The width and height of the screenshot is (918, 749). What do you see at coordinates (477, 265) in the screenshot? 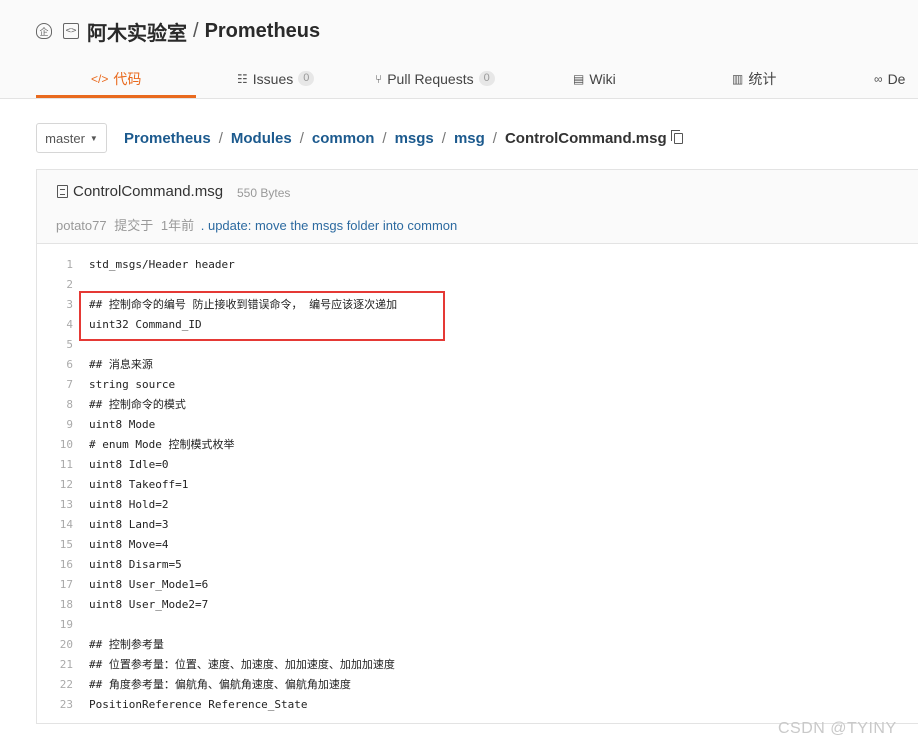
I see `code-line: 1 std_msgs/Header header` at bounding box center [477, 265].